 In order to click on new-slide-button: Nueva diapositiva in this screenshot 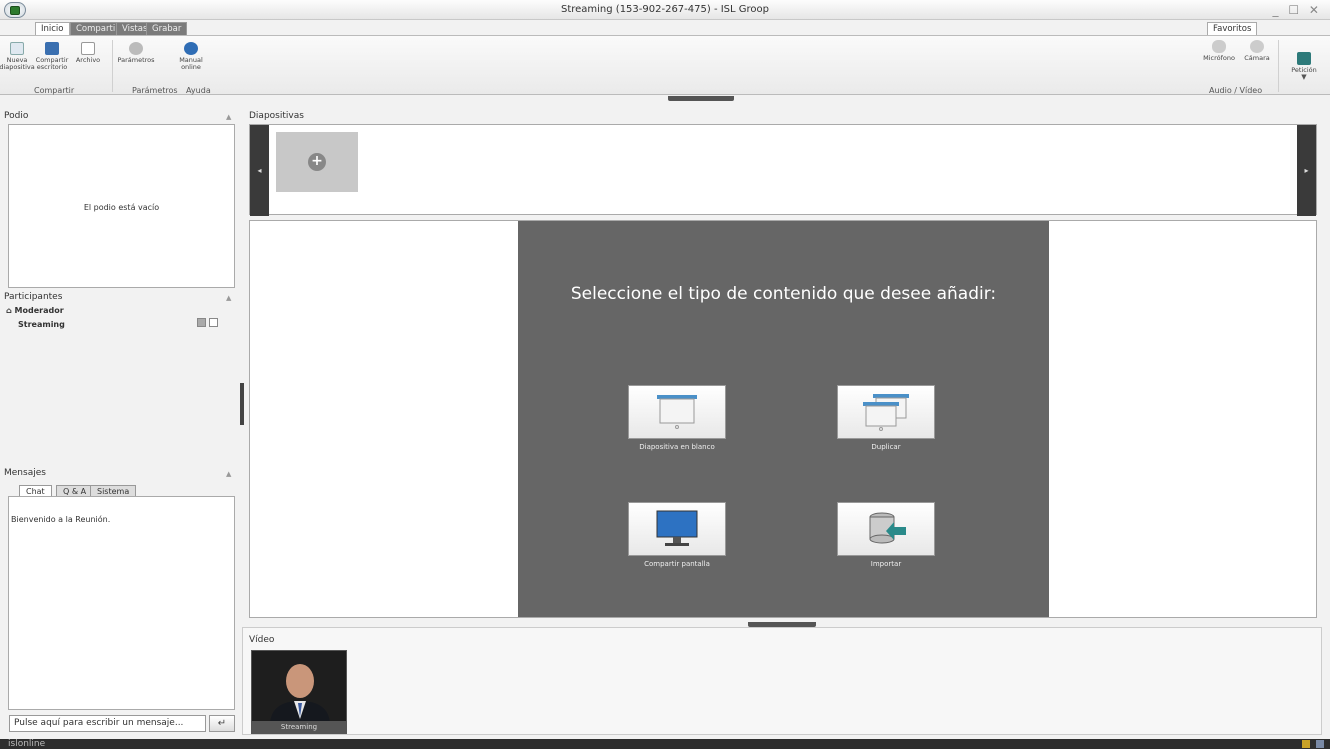, I will do `click(17, 56)`.